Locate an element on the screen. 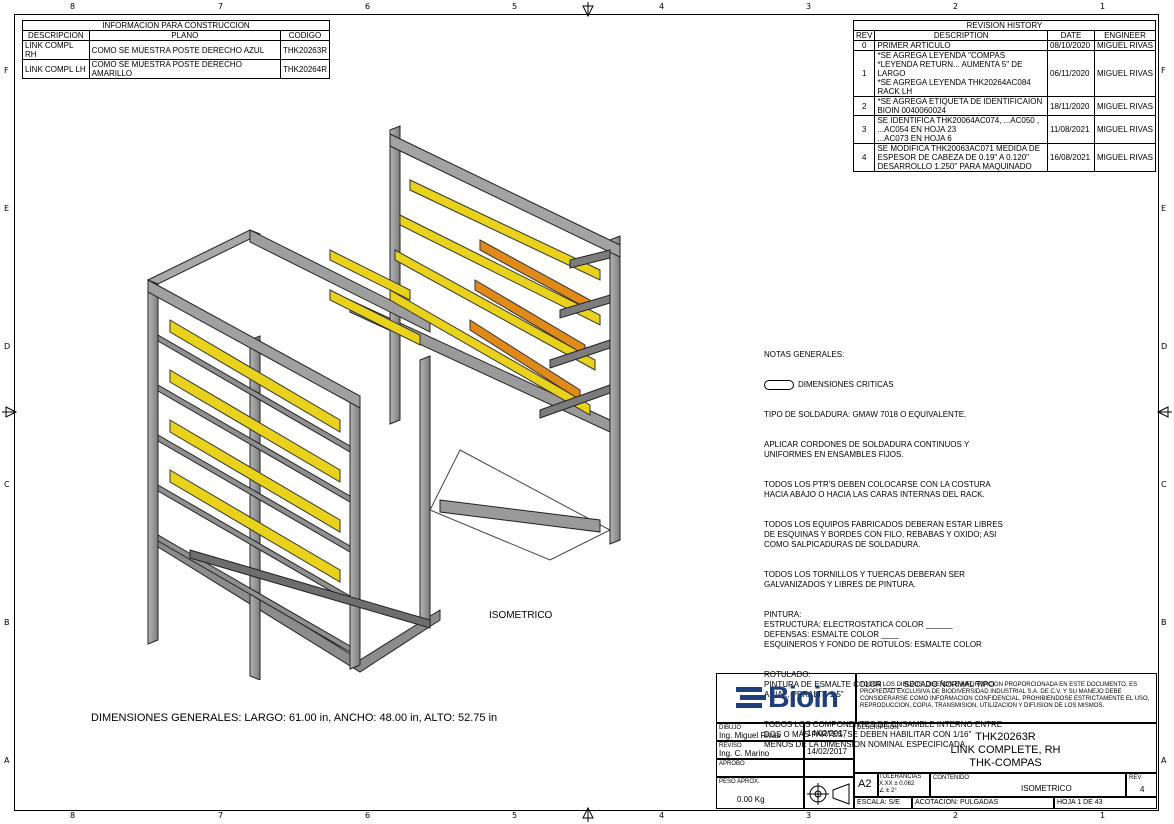  cell-description: PRIMER ARTICULO is located at coordinates (961, 45).